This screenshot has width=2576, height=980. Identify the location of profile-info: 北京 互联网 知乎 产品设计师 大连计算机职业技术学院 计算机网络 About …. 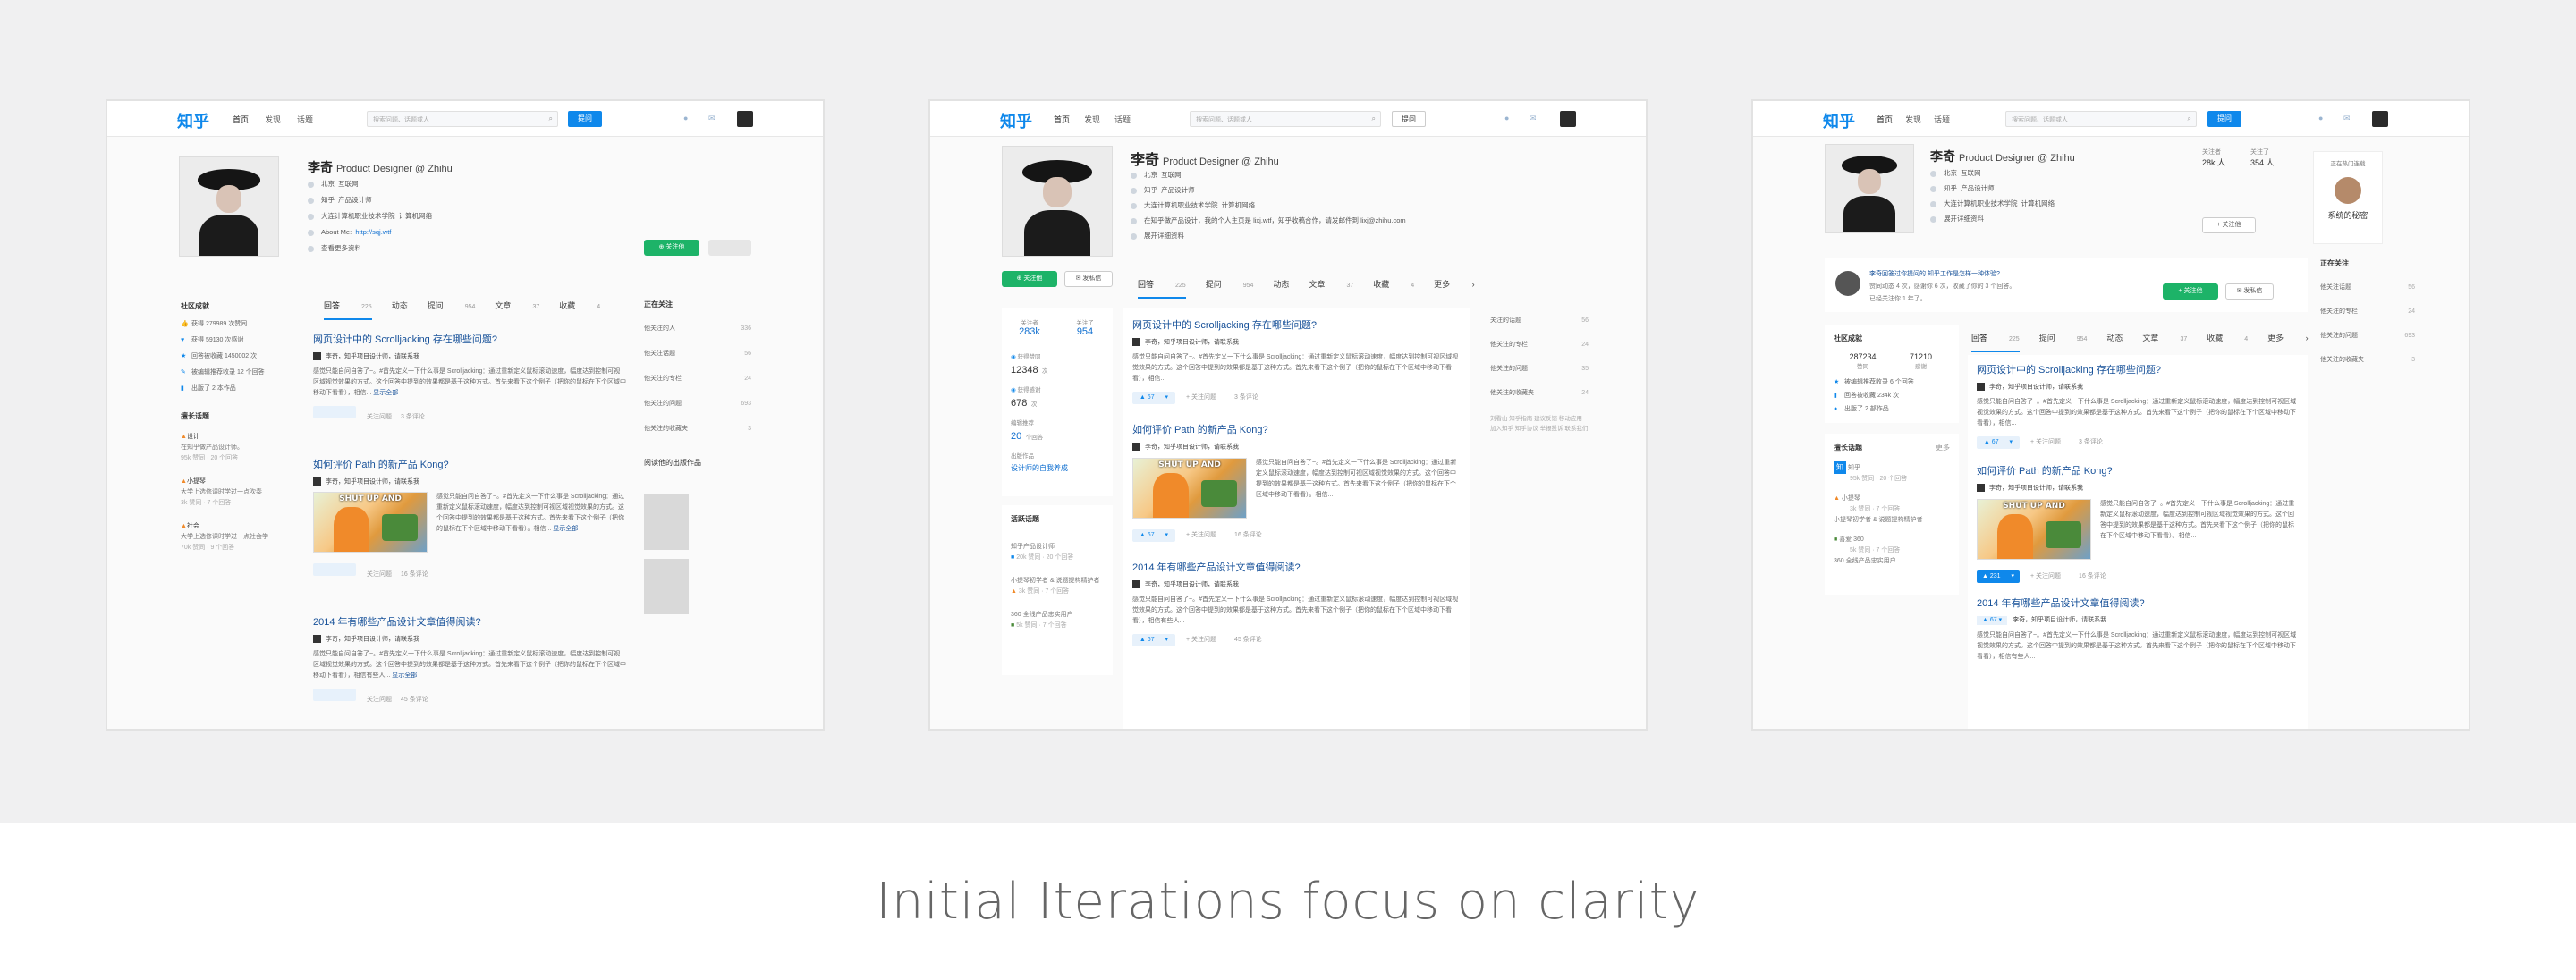
(370, 216).